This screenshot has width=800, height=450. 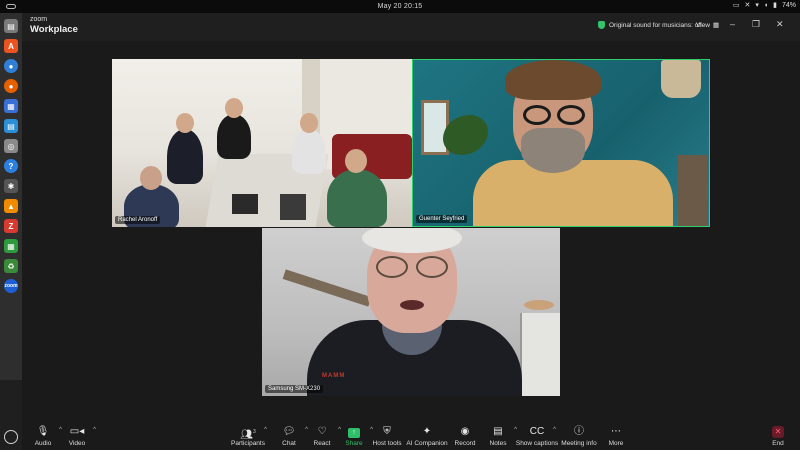 I want to click on participant-hair, so click(x=553, y=80).